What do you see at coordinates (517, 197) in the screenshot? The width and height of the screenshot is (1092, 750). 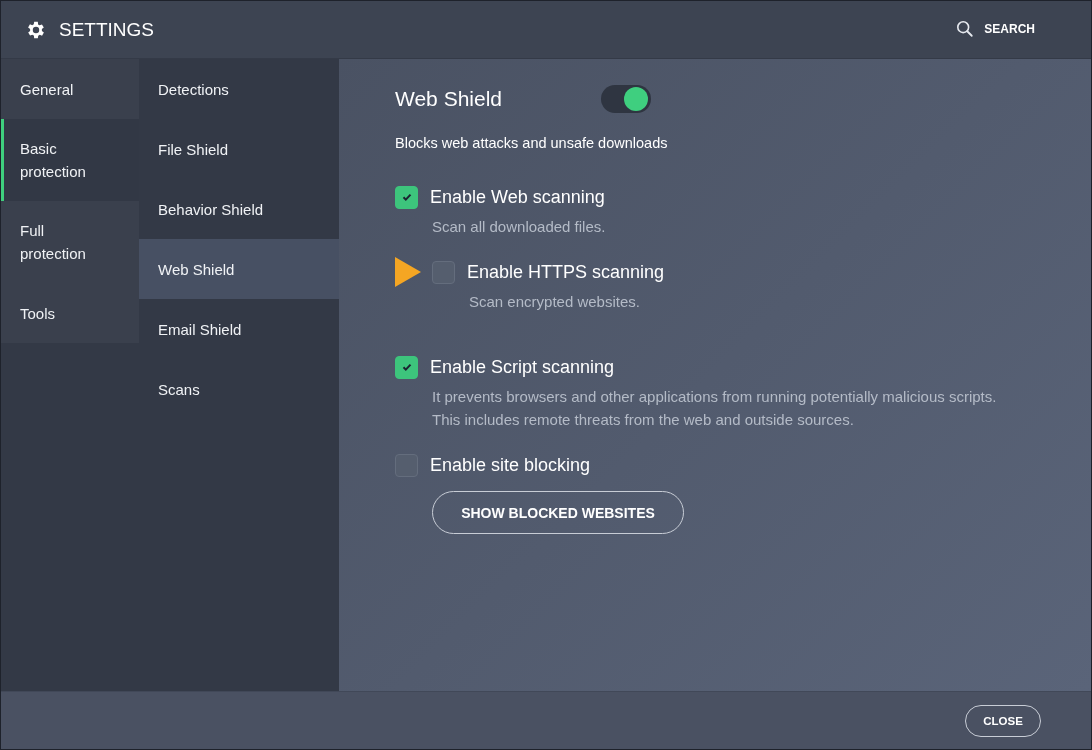 I see `option-label: Enable Web scanning` at bounding box center [517, 197].